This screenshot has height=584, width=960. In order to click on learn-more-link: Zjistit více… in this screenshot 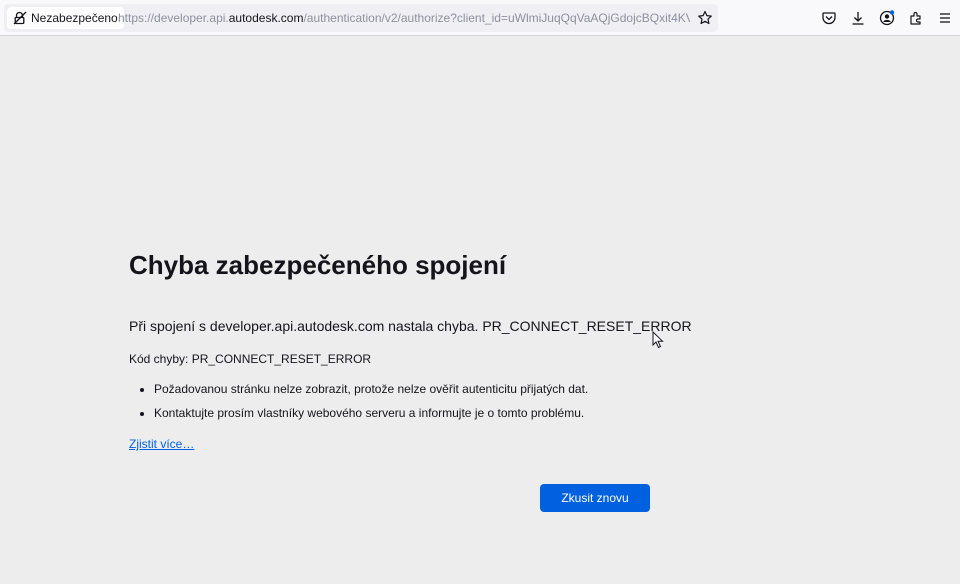, I will do `click(161, 444)`.